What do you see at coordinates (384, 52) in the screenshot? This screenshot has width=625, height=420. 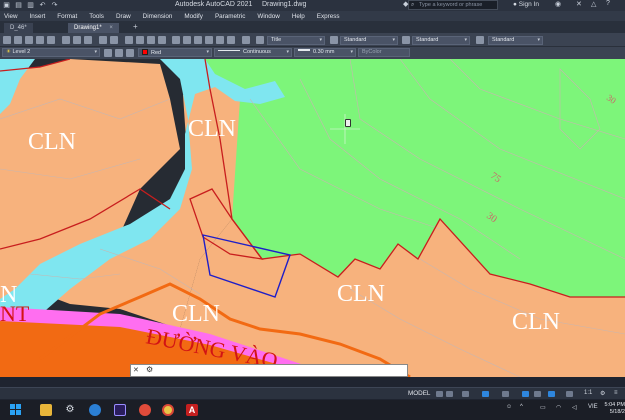 I see `plot-style-select: ByColor` at bounding box center [384, 52].